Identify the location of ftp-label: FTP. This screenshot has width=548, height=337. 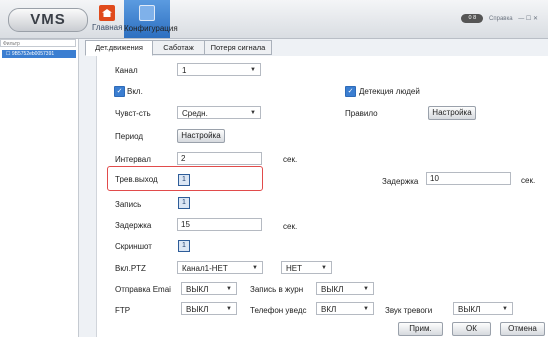
(123, 310).